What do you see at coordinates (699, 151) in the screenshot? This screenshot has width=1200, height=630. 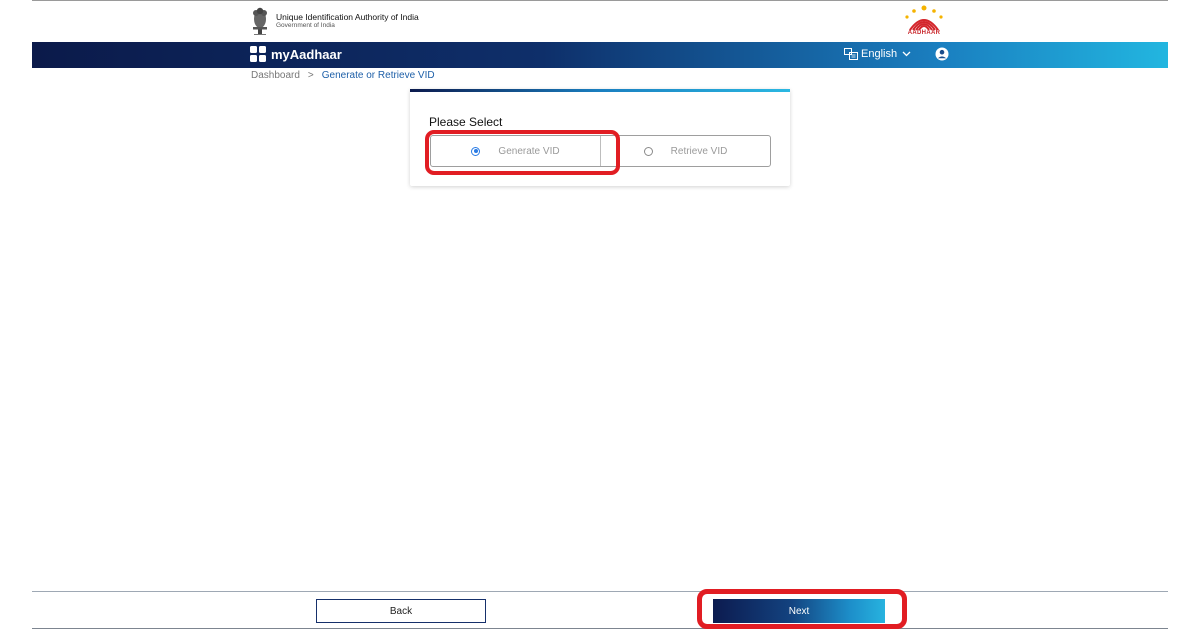 I see `option-retrieve-label: Retrieve VID` at bounding box center [699, 151].